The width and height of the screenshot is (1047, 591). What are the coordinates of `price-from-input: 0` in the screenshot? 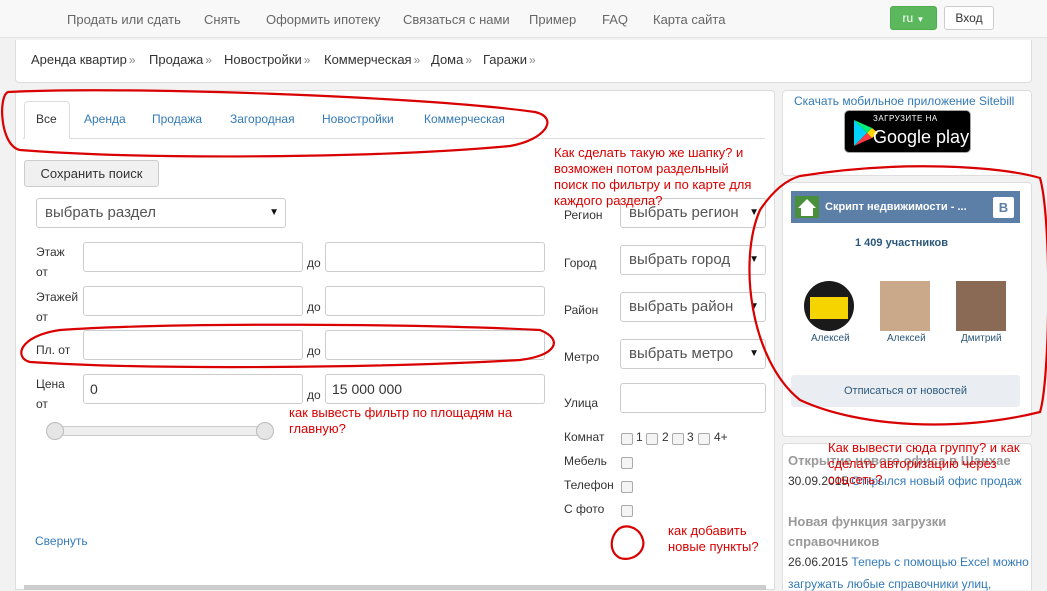 It's located at (193, 389).